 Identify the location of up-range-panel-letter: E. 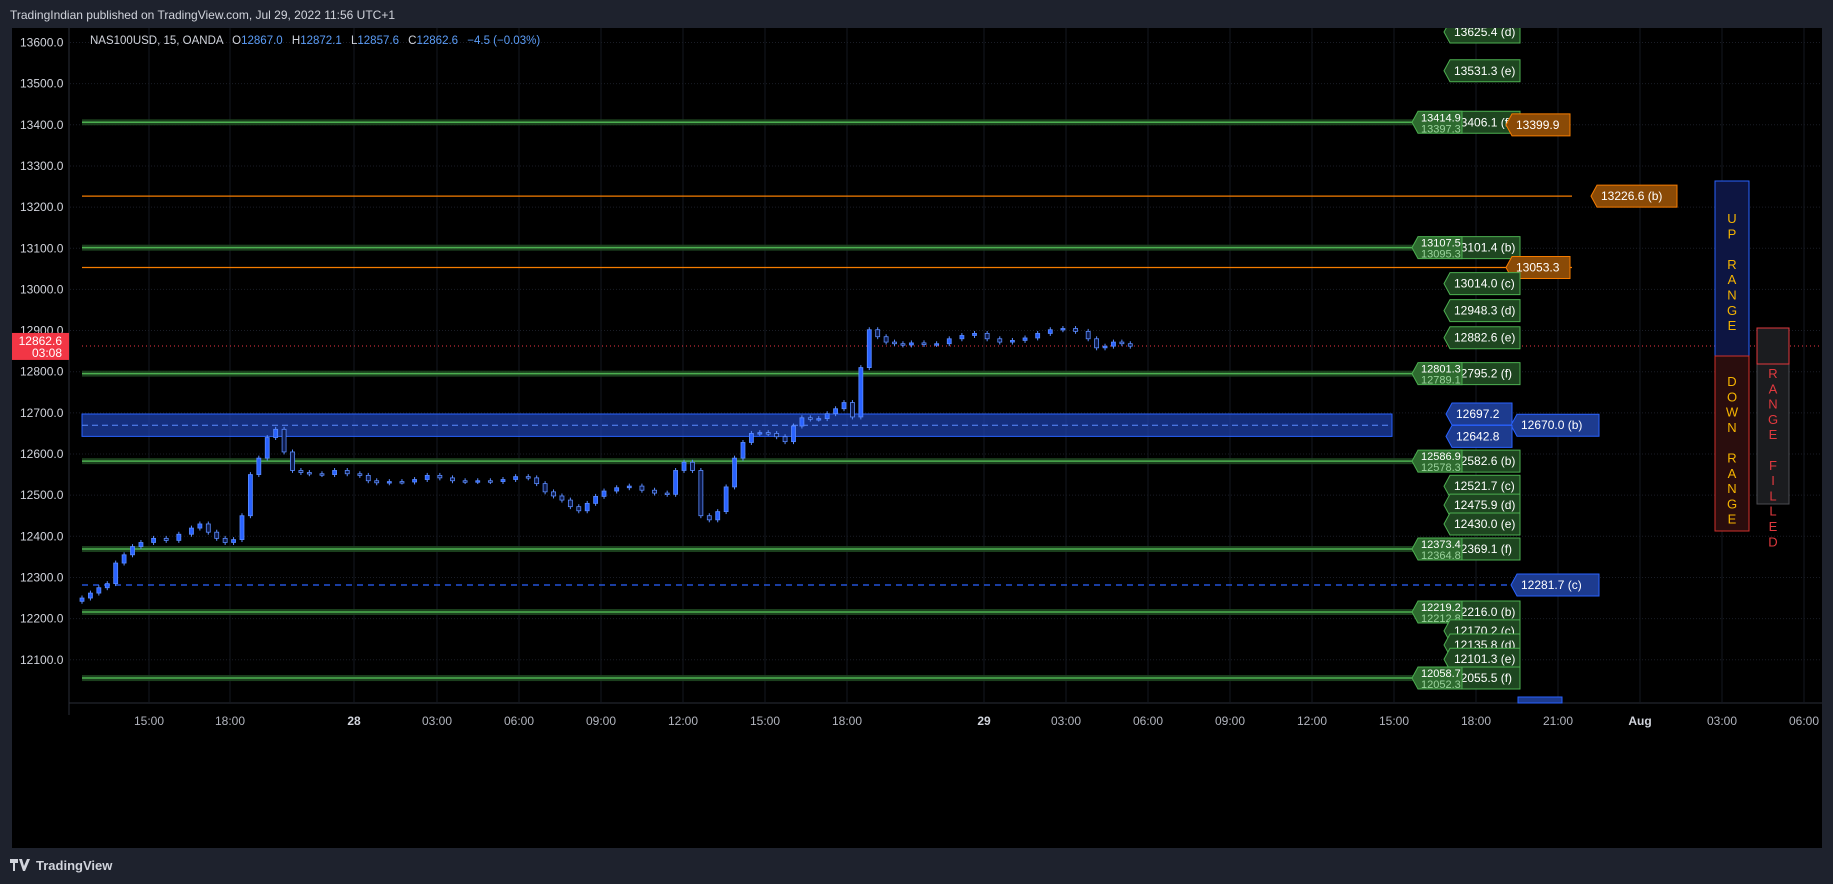
(1732, 325).